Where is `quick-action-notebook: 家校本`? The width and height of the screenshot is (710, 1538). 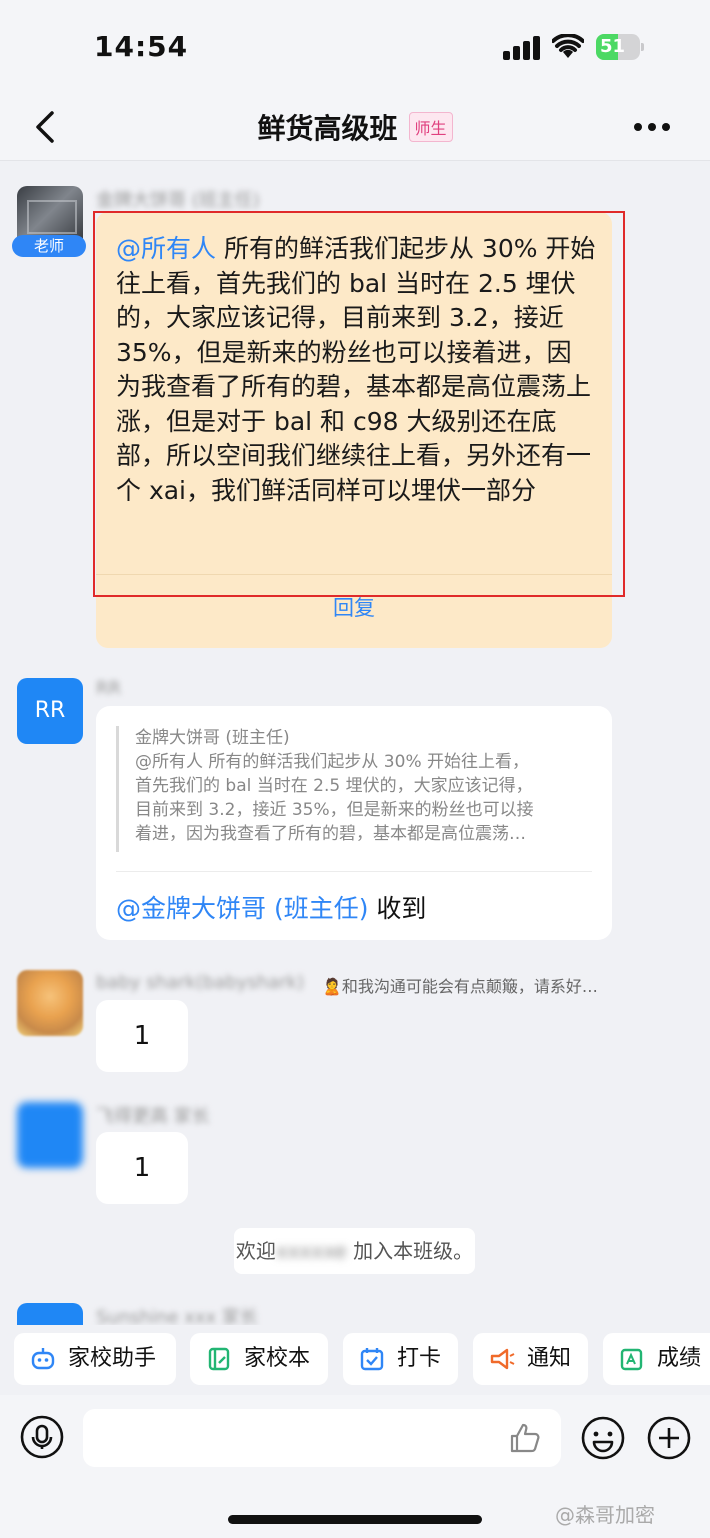 quick-action-notebook: 家校本 is located at coordinates (259, 1359).